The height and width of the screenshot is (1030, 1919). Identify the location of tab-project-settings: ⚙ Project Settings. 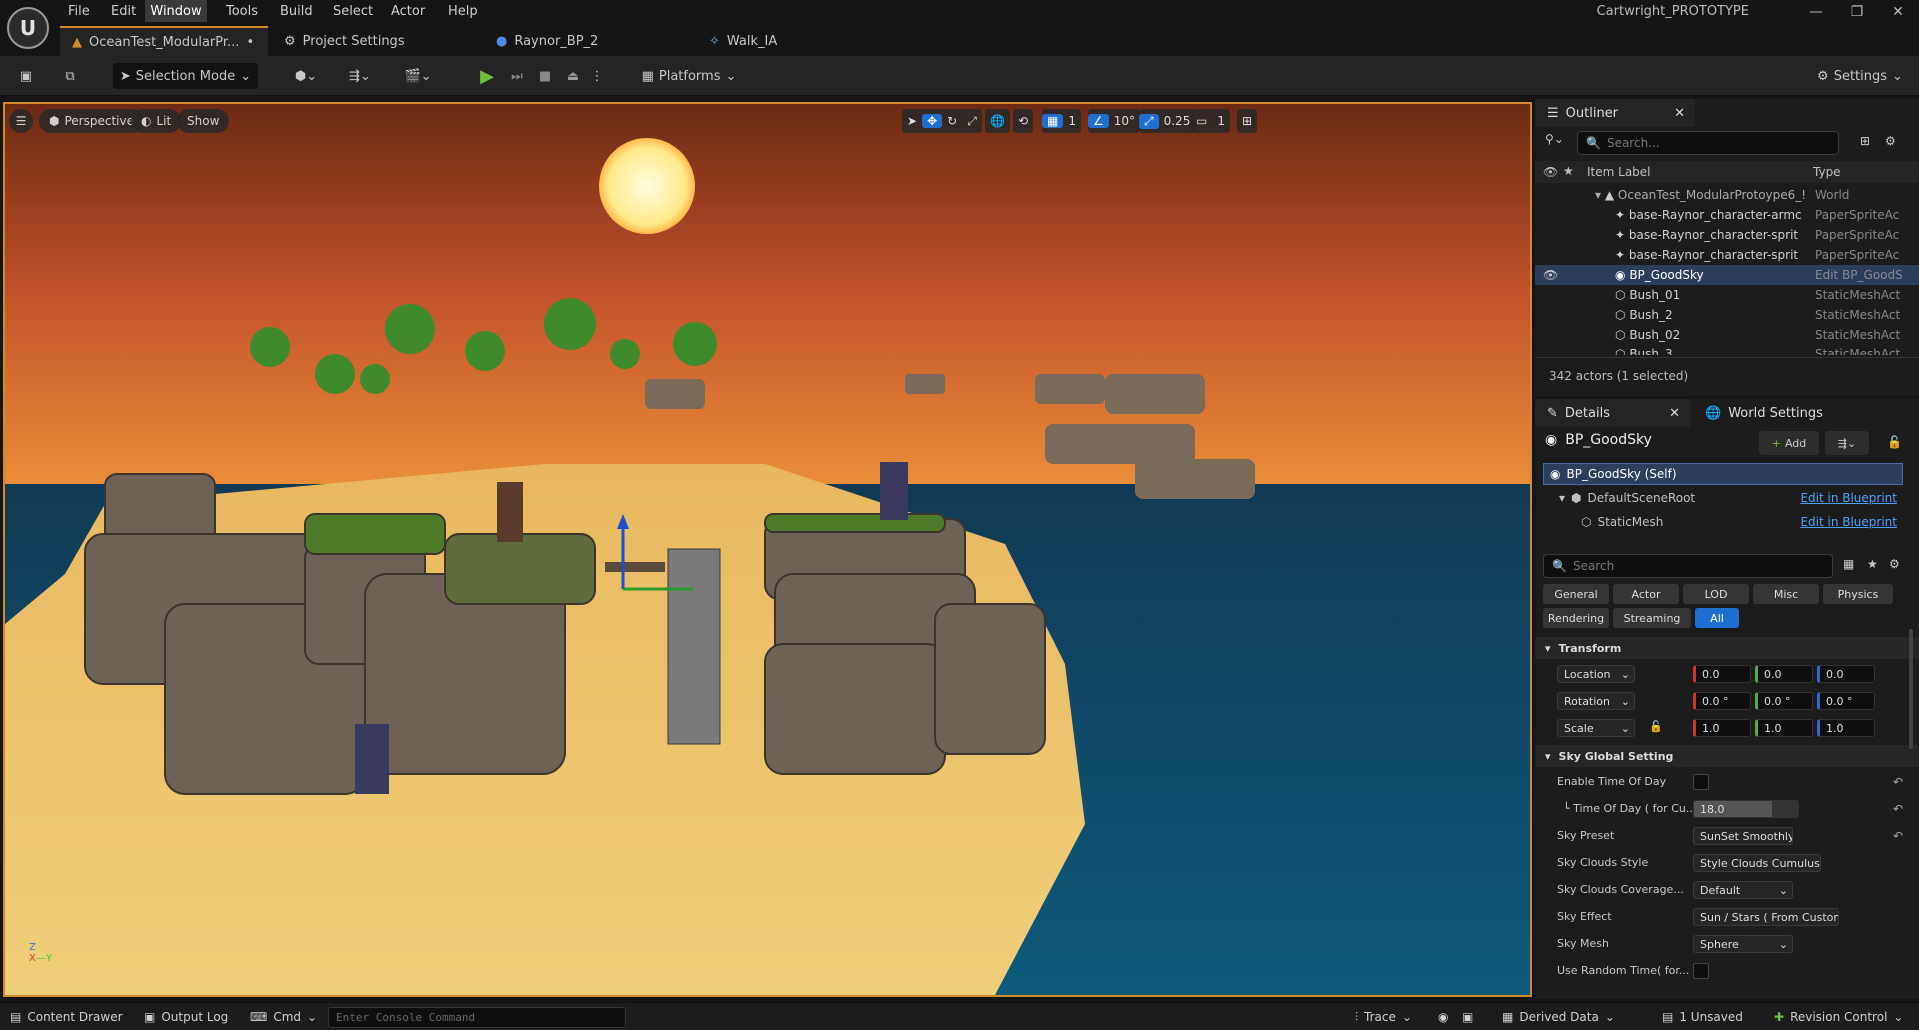
(344, 41).